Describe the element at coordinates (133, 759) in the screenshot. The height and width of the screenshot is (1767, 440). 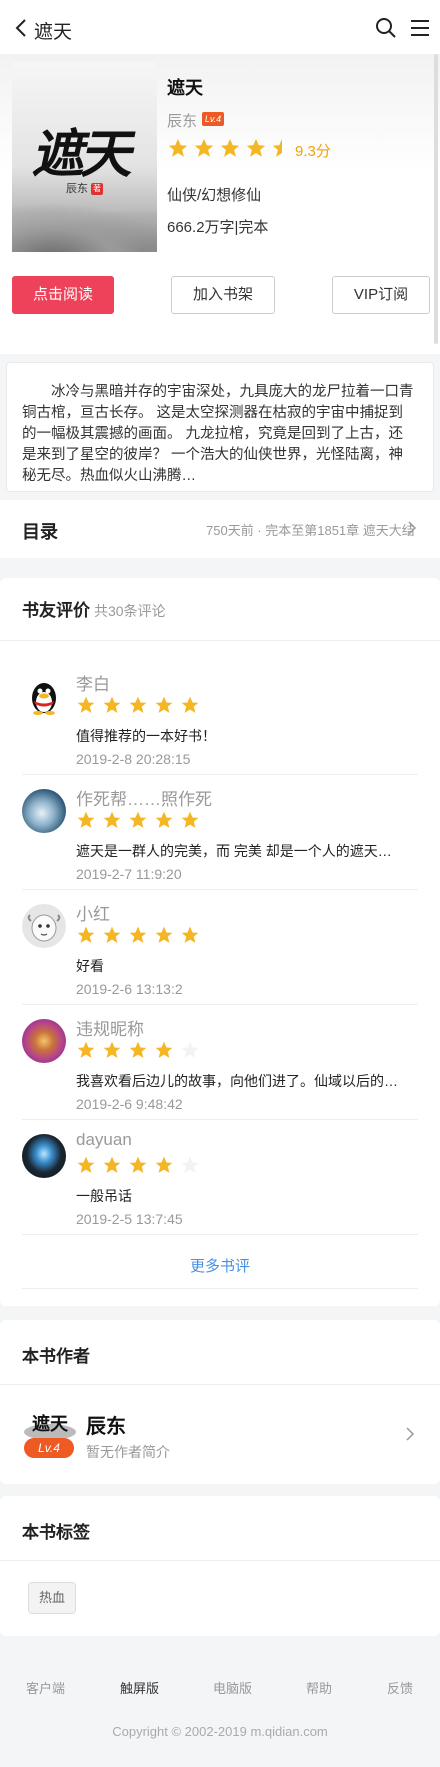
I see `review-time: 2019-2-8 20:28:15` at that location.